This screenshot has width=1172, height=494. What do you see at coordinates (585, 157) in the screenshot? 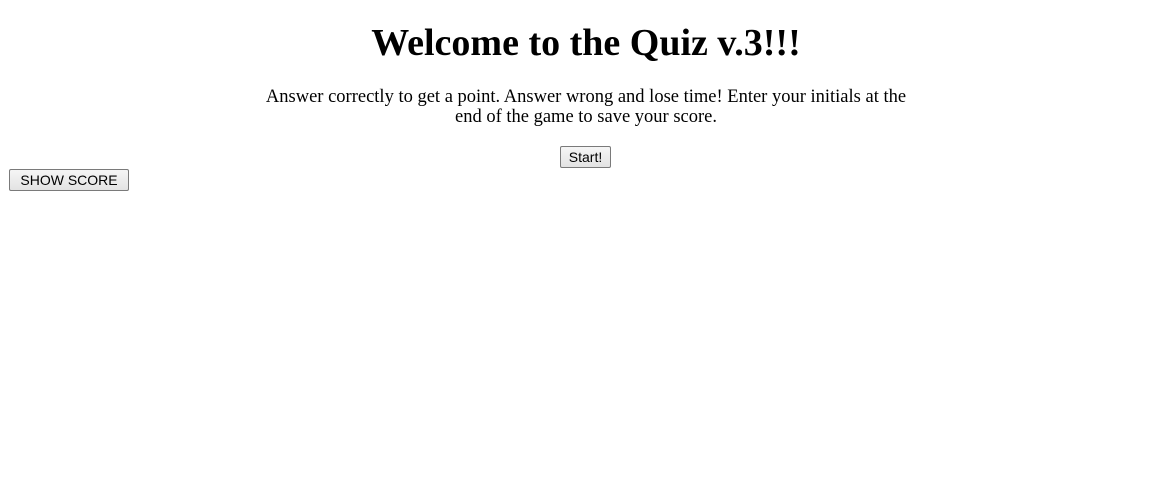
I see `start-button: Start!` at bounding box center [585, 157].